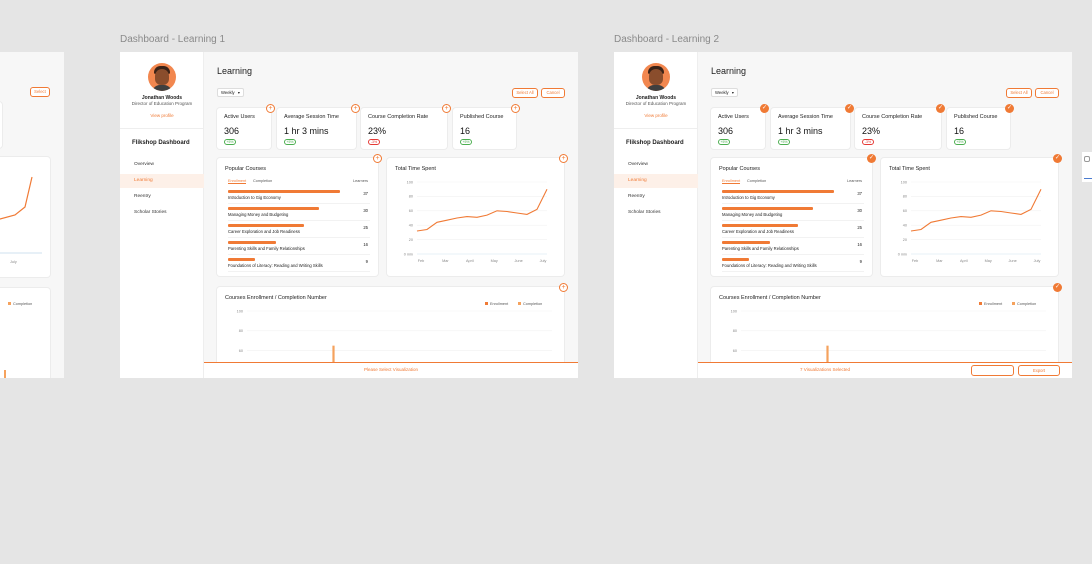 Image resolution: width=1092 pixels, height=564 pixels. I want to click on y-tick-label: 0 min, so click(408, 254).